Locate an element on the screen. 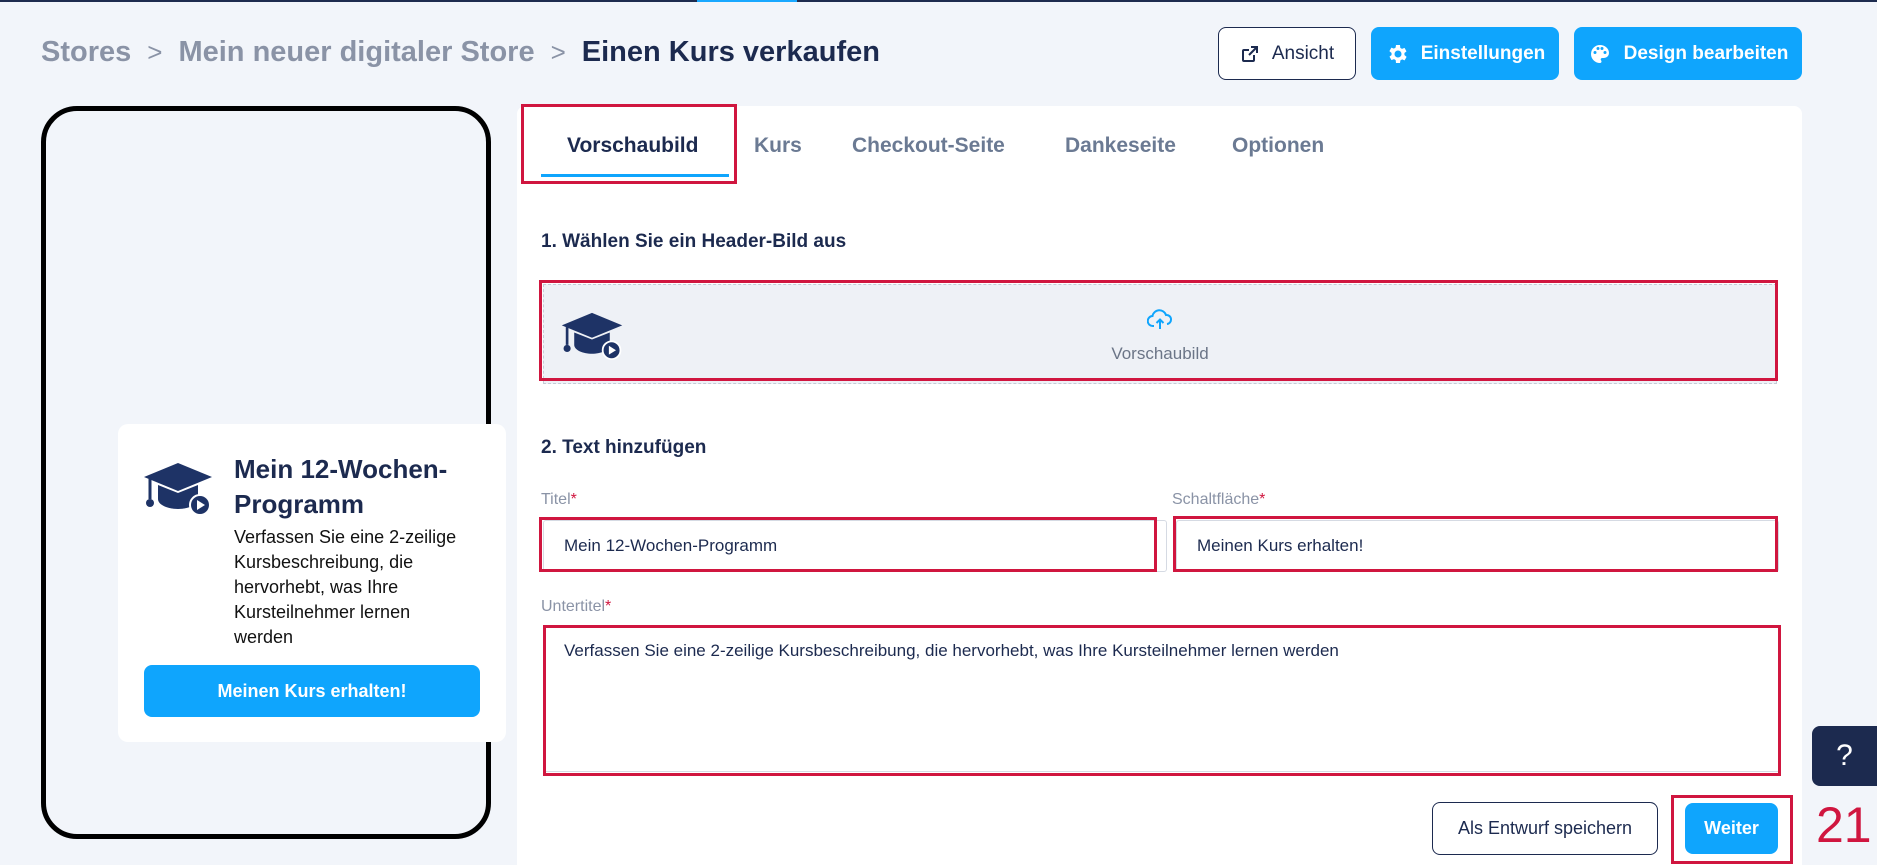 The width and height of the screenshot is (1877, 865). next-button: Weiter is located at coordinates (1731, 828).